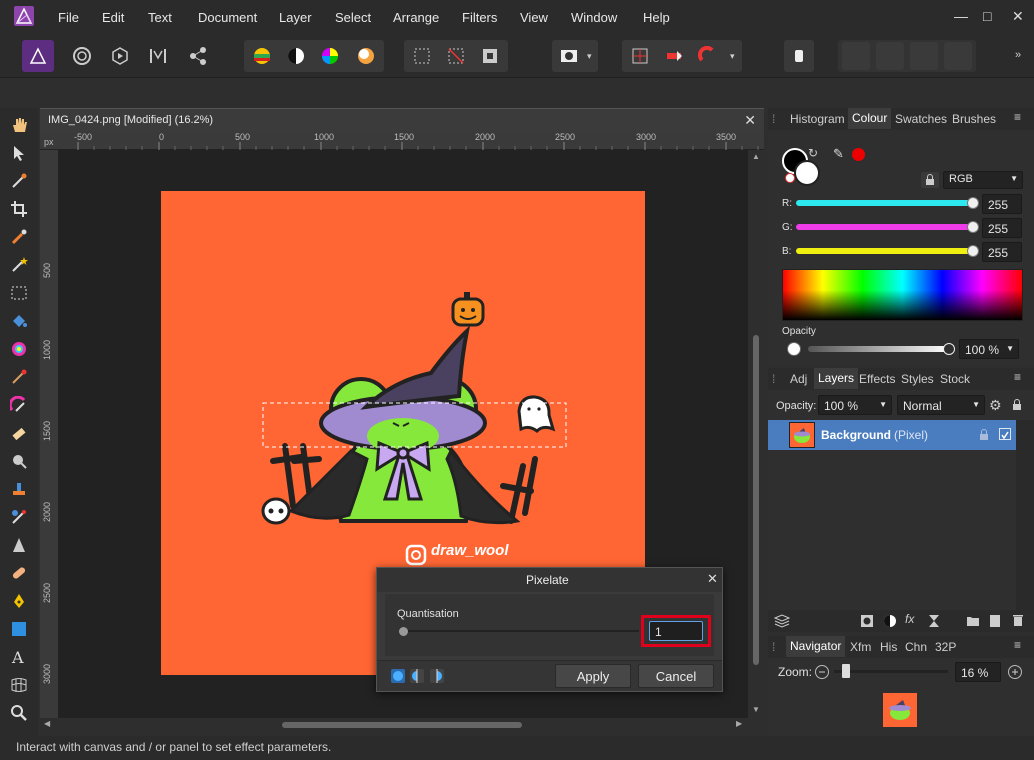 This screenshot has width=1034, height=760. I want to click on toolbar-overflow-icon: », so click(1018, 55).